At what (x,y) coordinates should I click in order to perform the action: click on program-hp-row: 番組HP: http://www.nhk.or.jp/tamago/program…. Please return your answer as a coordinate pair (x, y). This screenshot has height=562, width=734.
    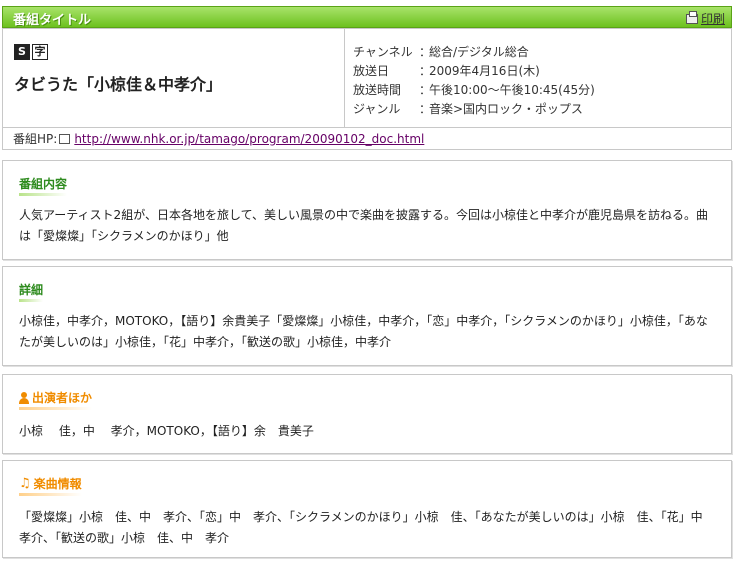
    Looking at the image, I should click on (367, 138).